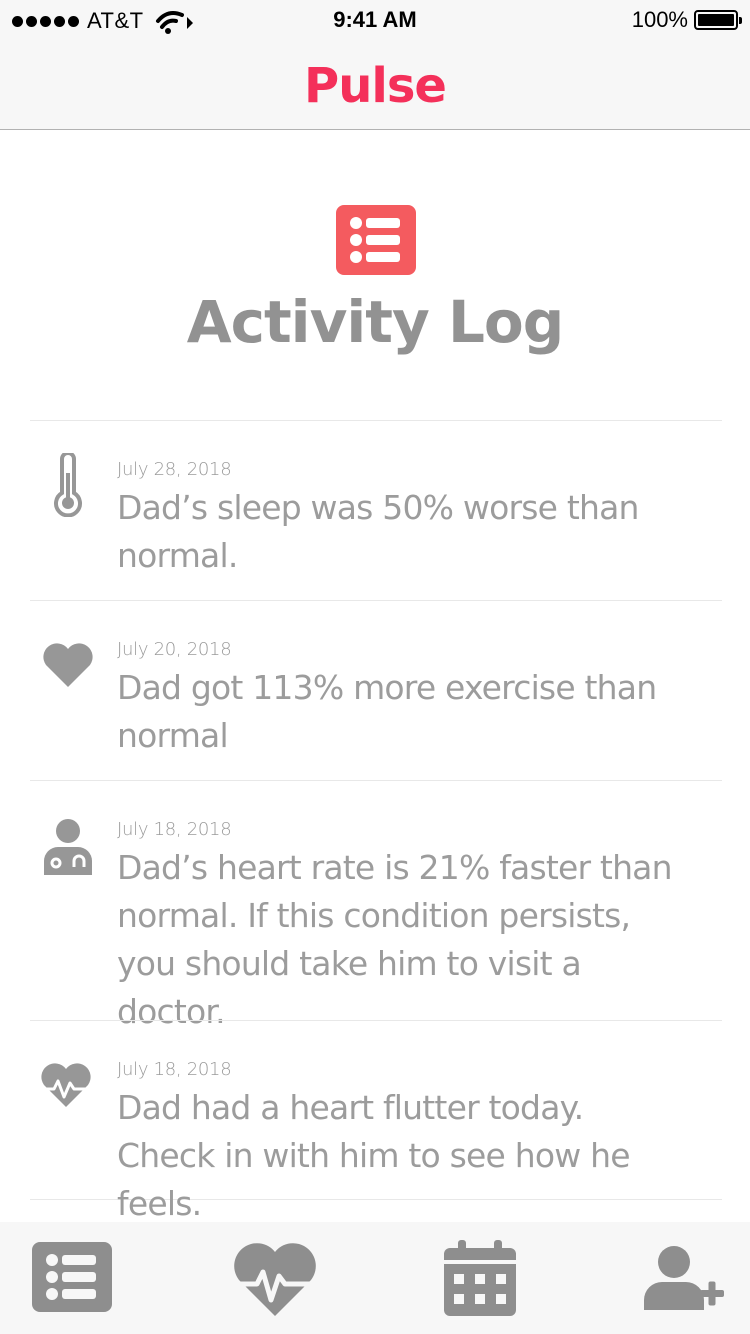 This screenshot has height=1334, width=750. I want to click on tab-calendar, so click(483, 1279).